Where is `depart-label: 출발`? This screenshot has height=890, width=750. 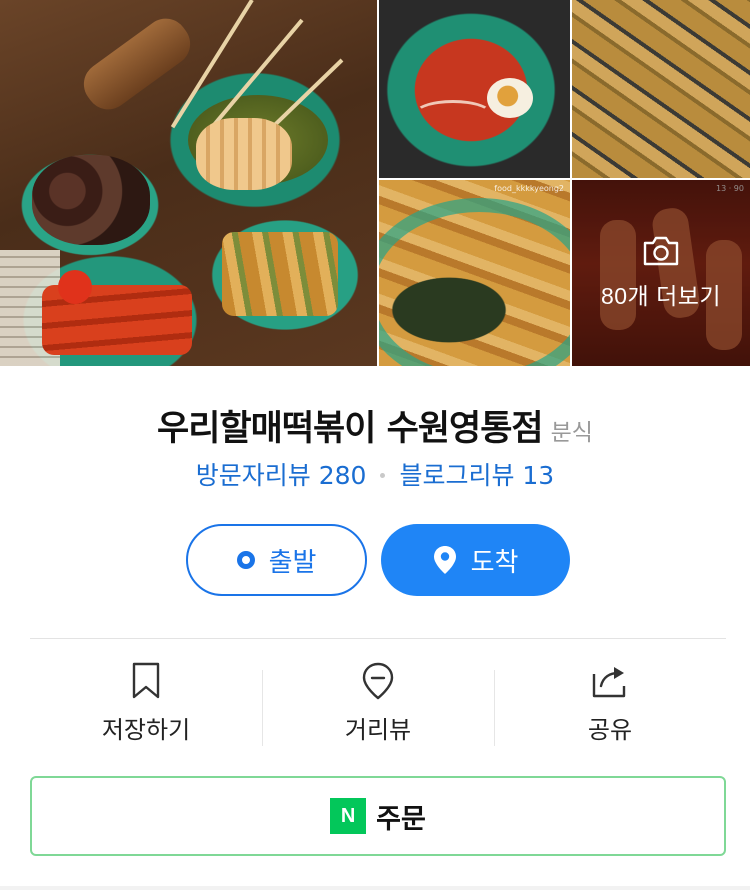
depart-label: 출발 is located at coordinates (292, 562).